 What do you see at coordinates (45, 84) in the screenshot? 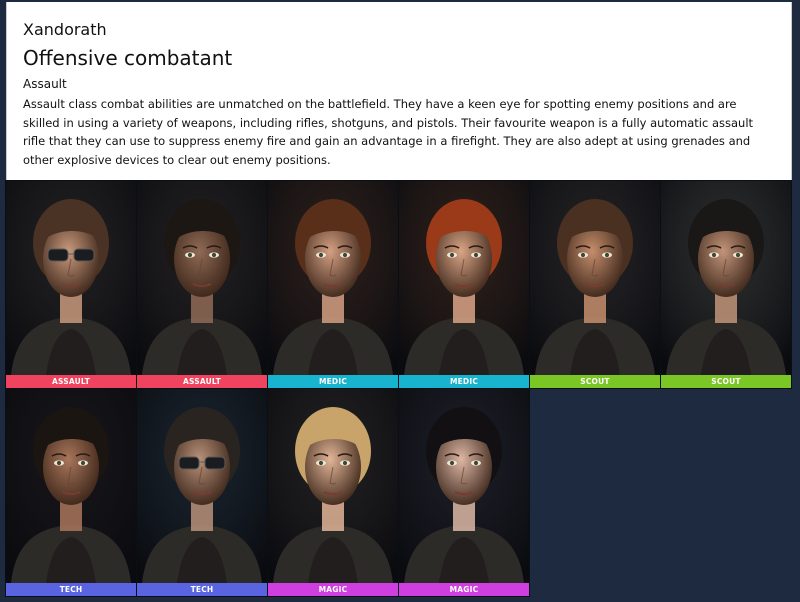
I see `class-name: Assault` at bounding box center [45, 84].